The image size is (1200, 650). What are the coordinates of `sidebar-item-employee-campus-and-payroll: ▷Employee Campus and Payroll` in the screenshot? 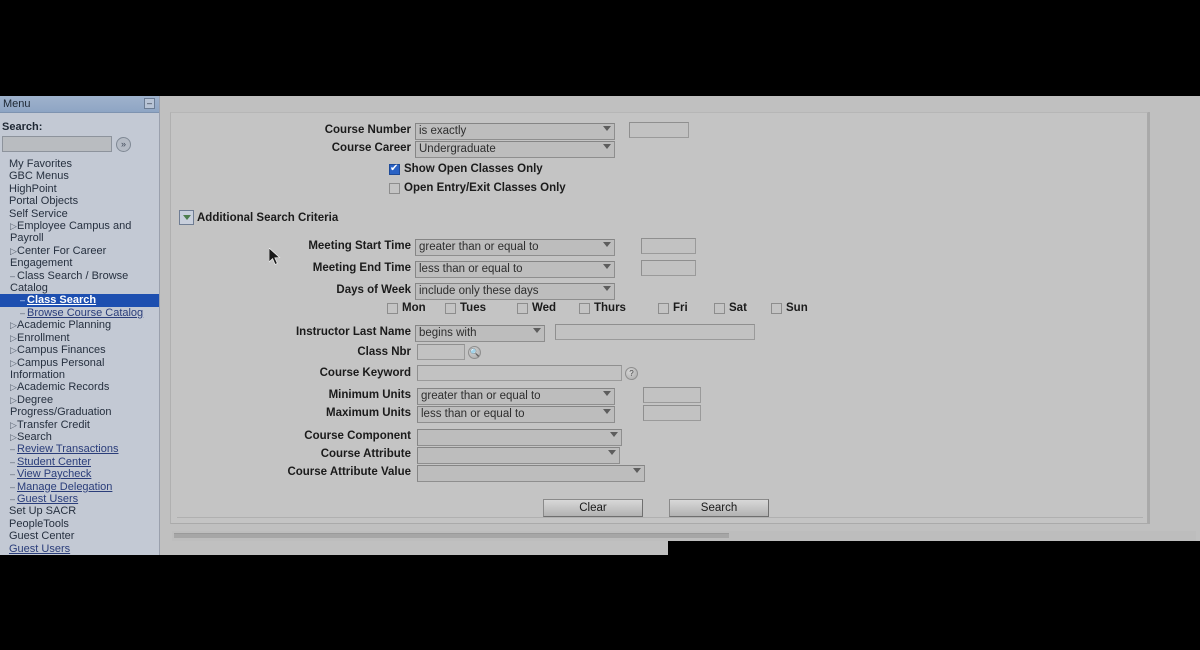 It's located at (79, 232).